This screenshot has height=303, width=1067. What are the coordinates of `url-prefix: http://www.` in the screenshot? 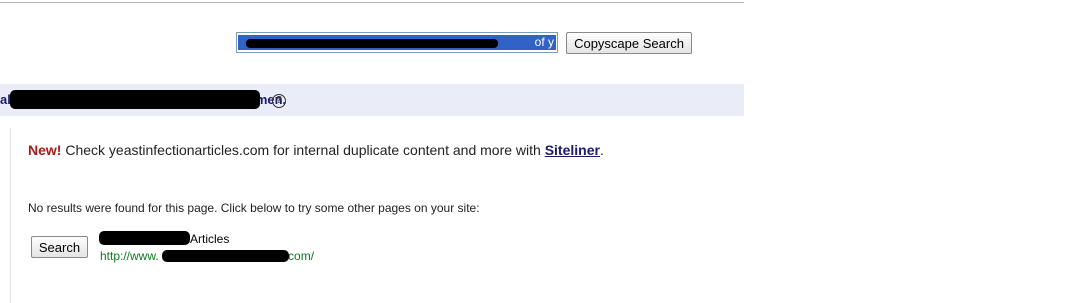 It's located at (129, 256).